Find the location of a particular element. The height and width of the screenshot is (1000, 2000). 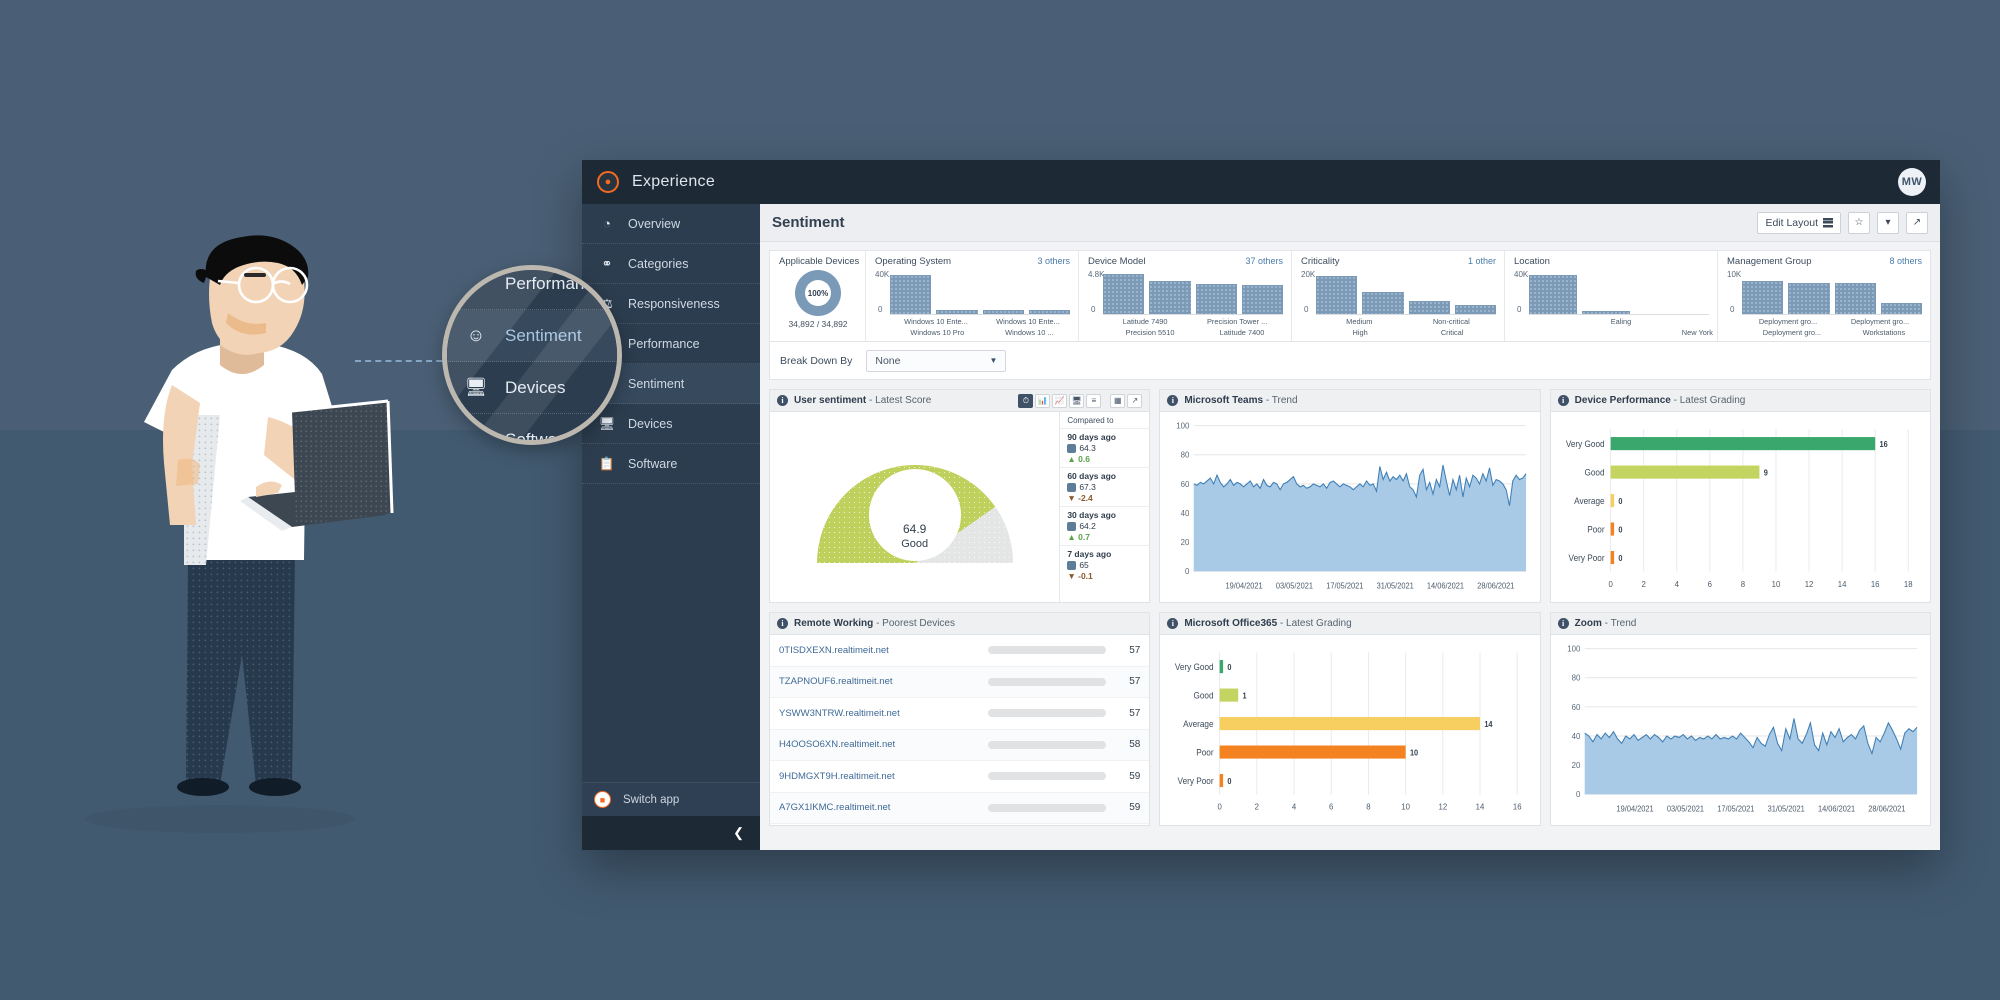

kpi-ymax-label: 40K is located at coordinates (882, 274).